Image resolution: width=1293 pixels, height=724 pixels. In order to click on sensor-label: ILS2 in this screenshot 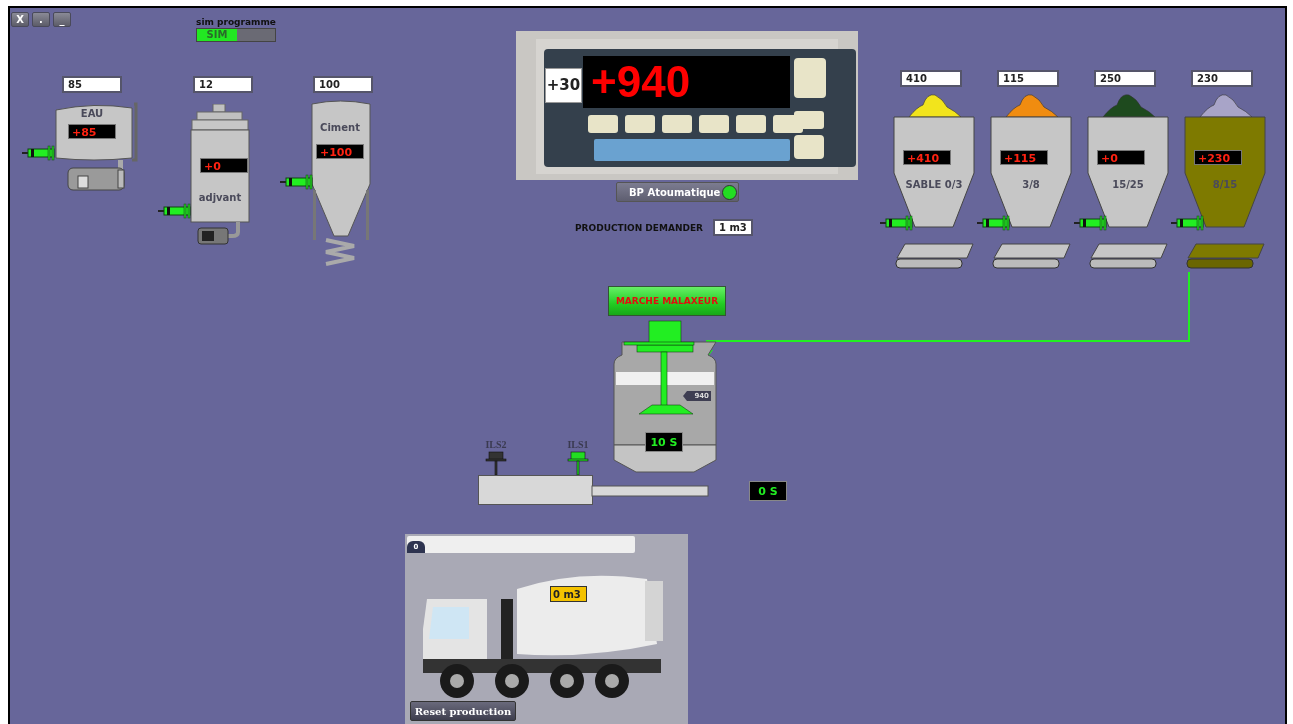, I will do `click(496, 444)`.